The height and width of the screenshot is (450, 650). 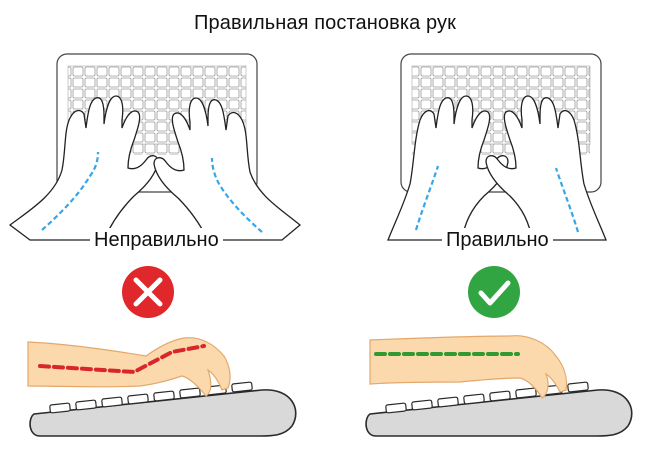 I want to click on forearm-hand-right, so click(x=468, y=367).